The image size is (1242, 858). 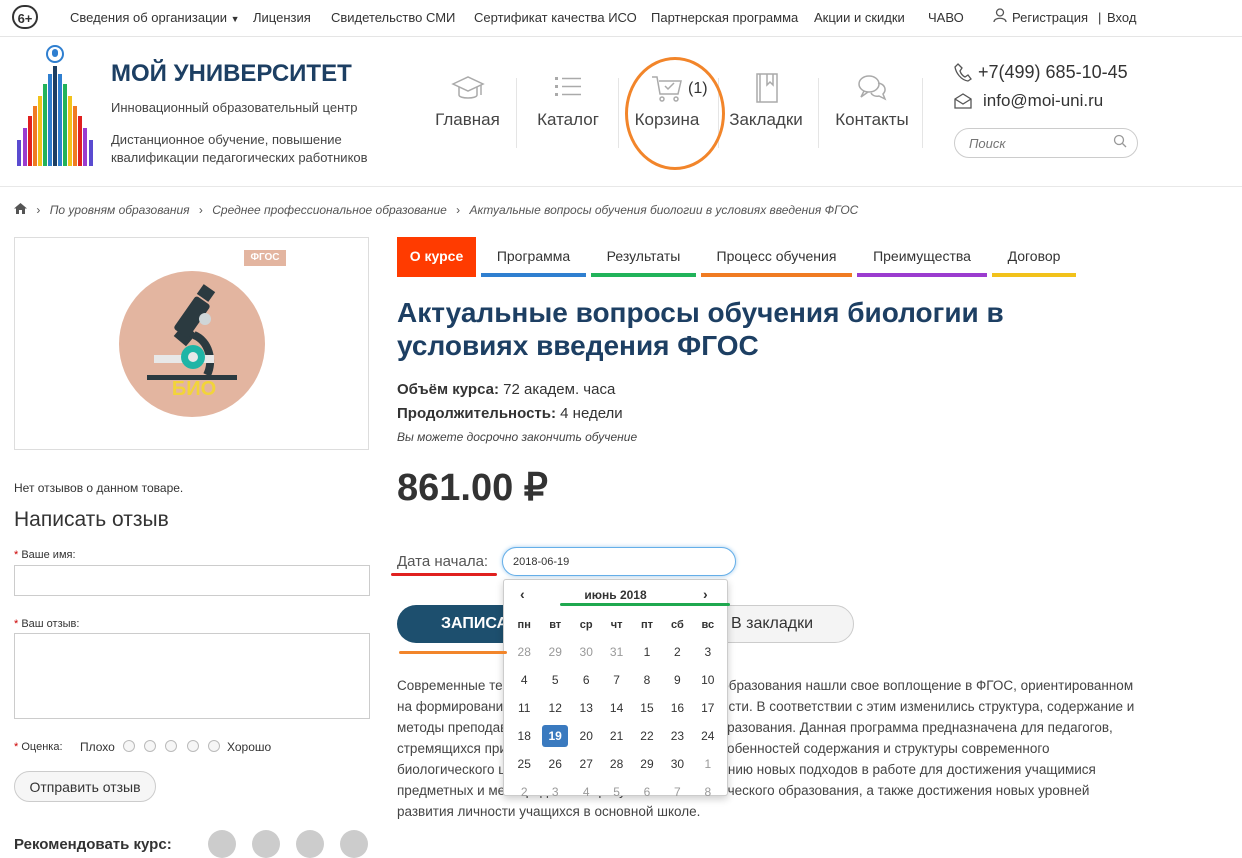 I want to click on login-link: Вход, so click(x=1121, y=17).